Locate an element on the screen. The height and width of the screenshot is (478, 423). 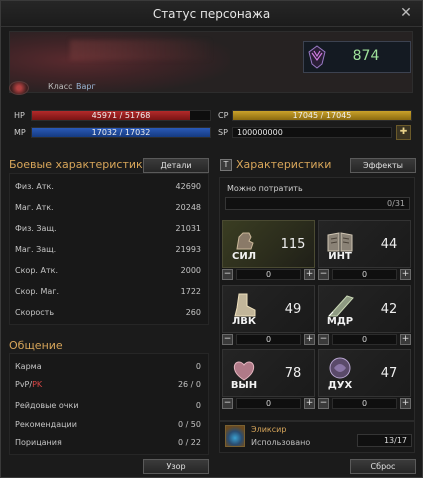
elixir-name: Эликсир is located at coordinates (269, 429).